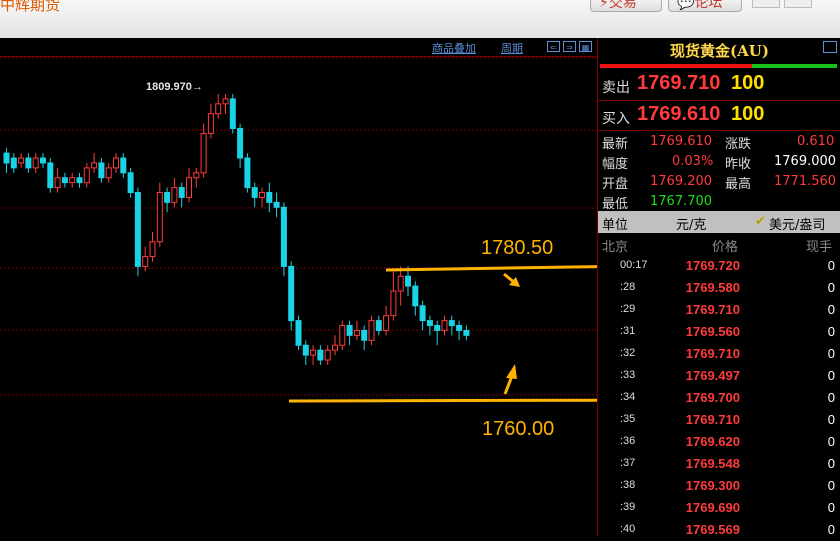 This screenshot has width=840, height=541. What do you see at coordinates (719, 332) in the screenshot?
I see `tick-row: :31 1769.560 0` at bounding box center [719, 332].